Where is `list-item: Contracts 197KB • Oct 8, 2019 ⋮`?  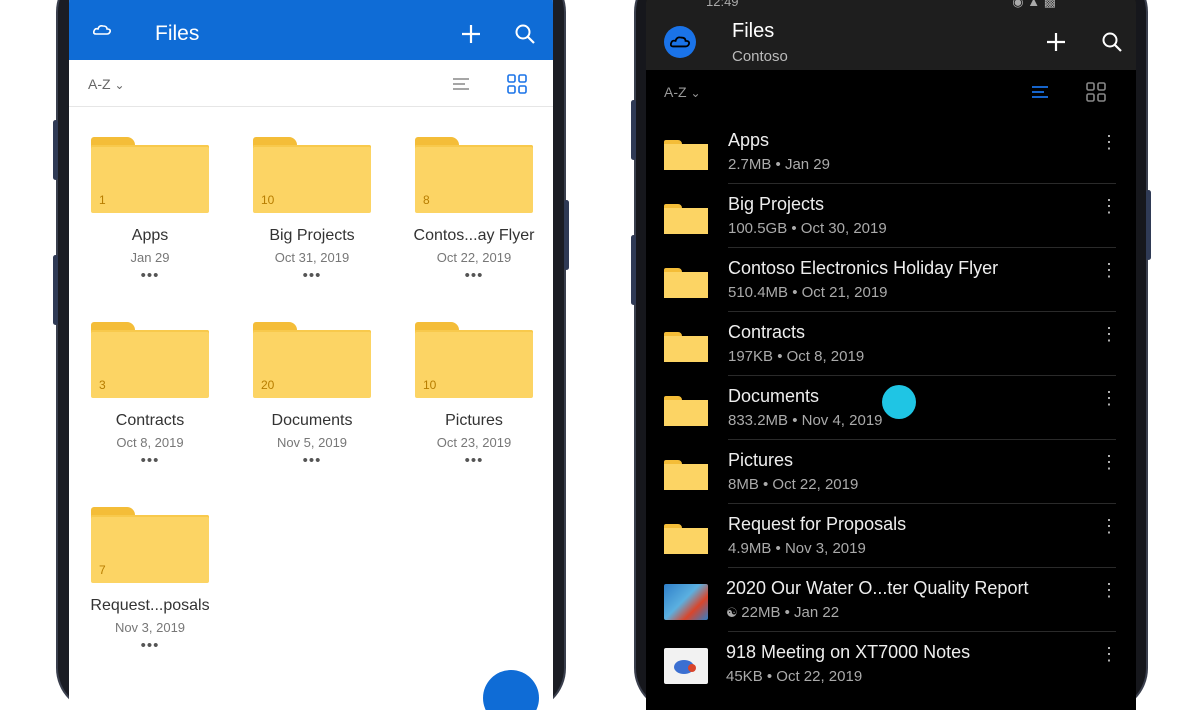
list-item: Contracts 197KB • Oct 8, 2019 ⋮ is located at coordinates (882, 344).